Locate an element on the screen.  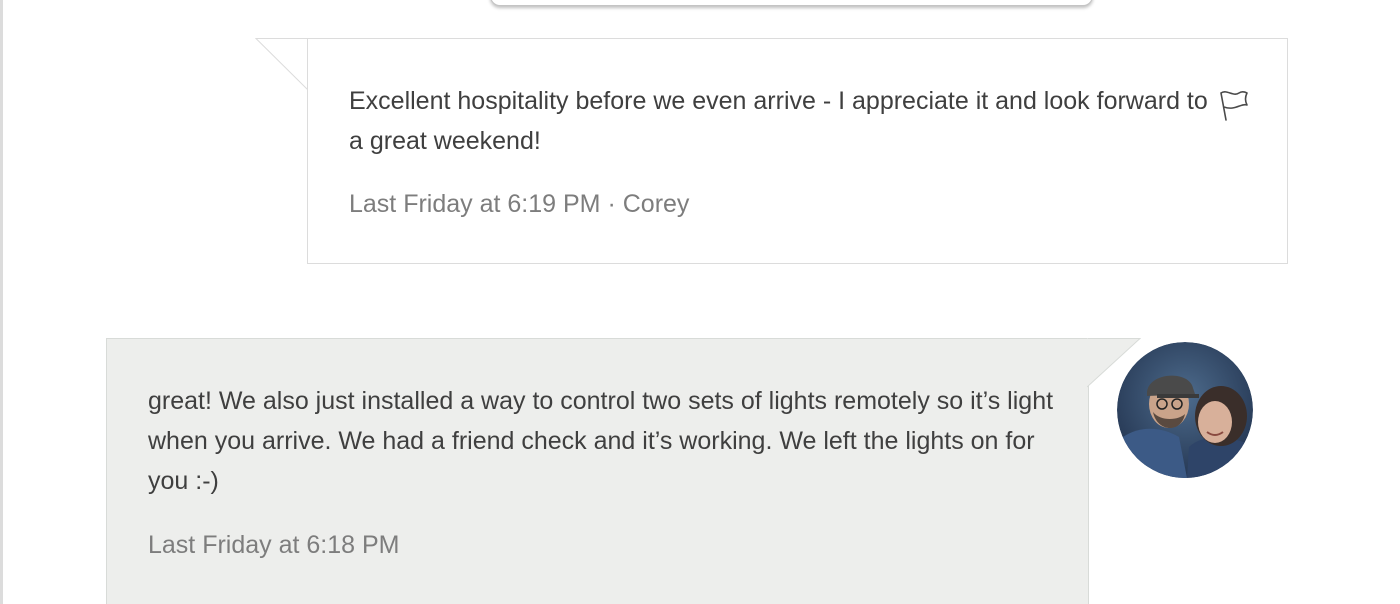
flag-icon is located at coordinates (1233, 105).